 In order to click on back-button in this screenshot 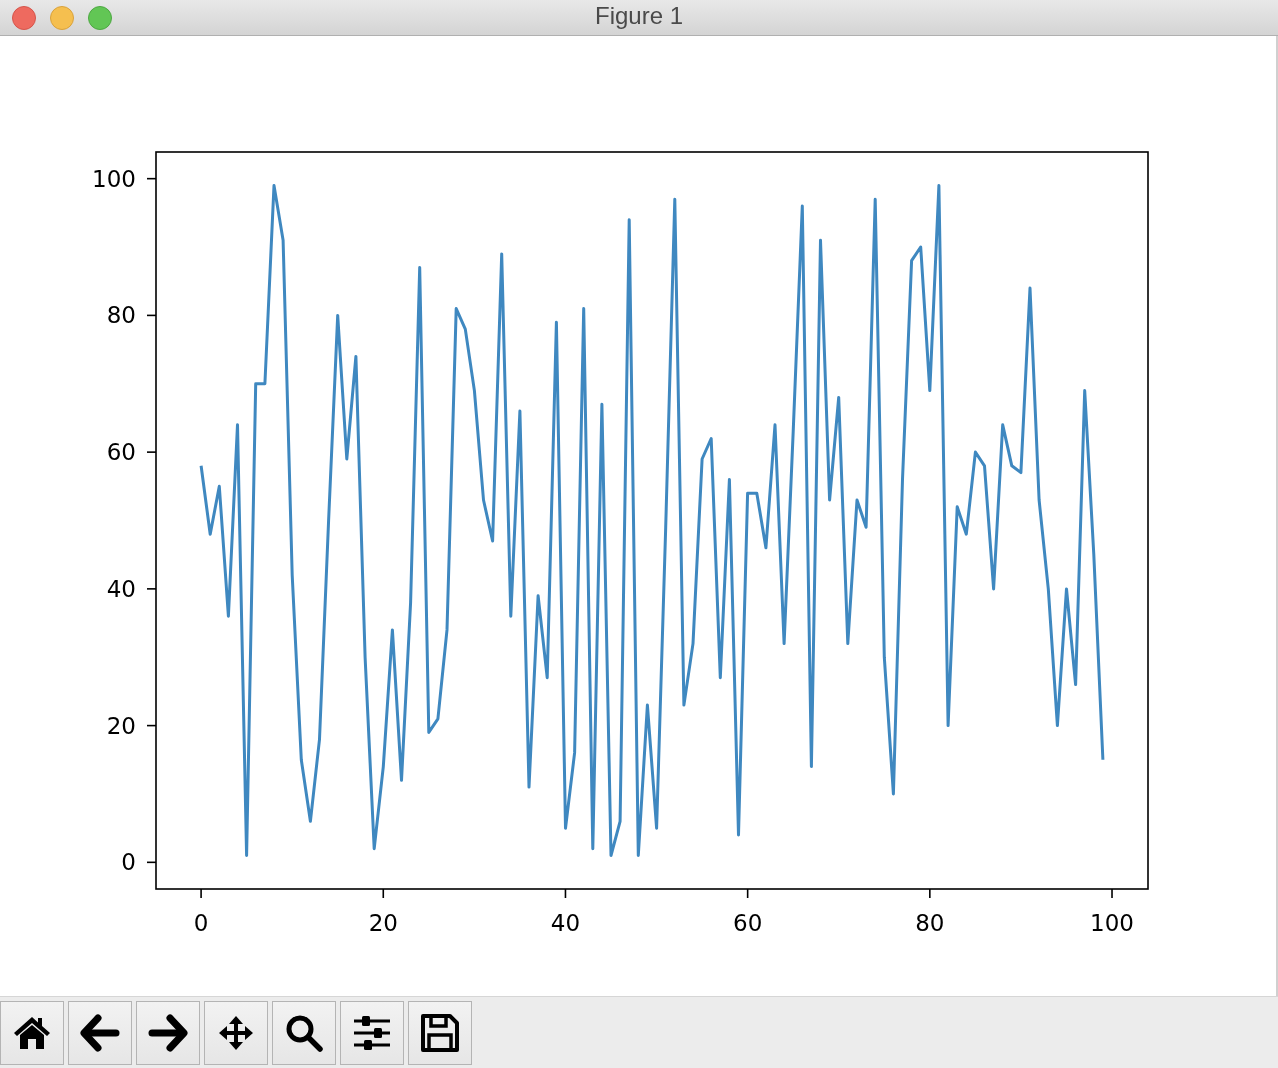, I will do `click(100, 1033)`.